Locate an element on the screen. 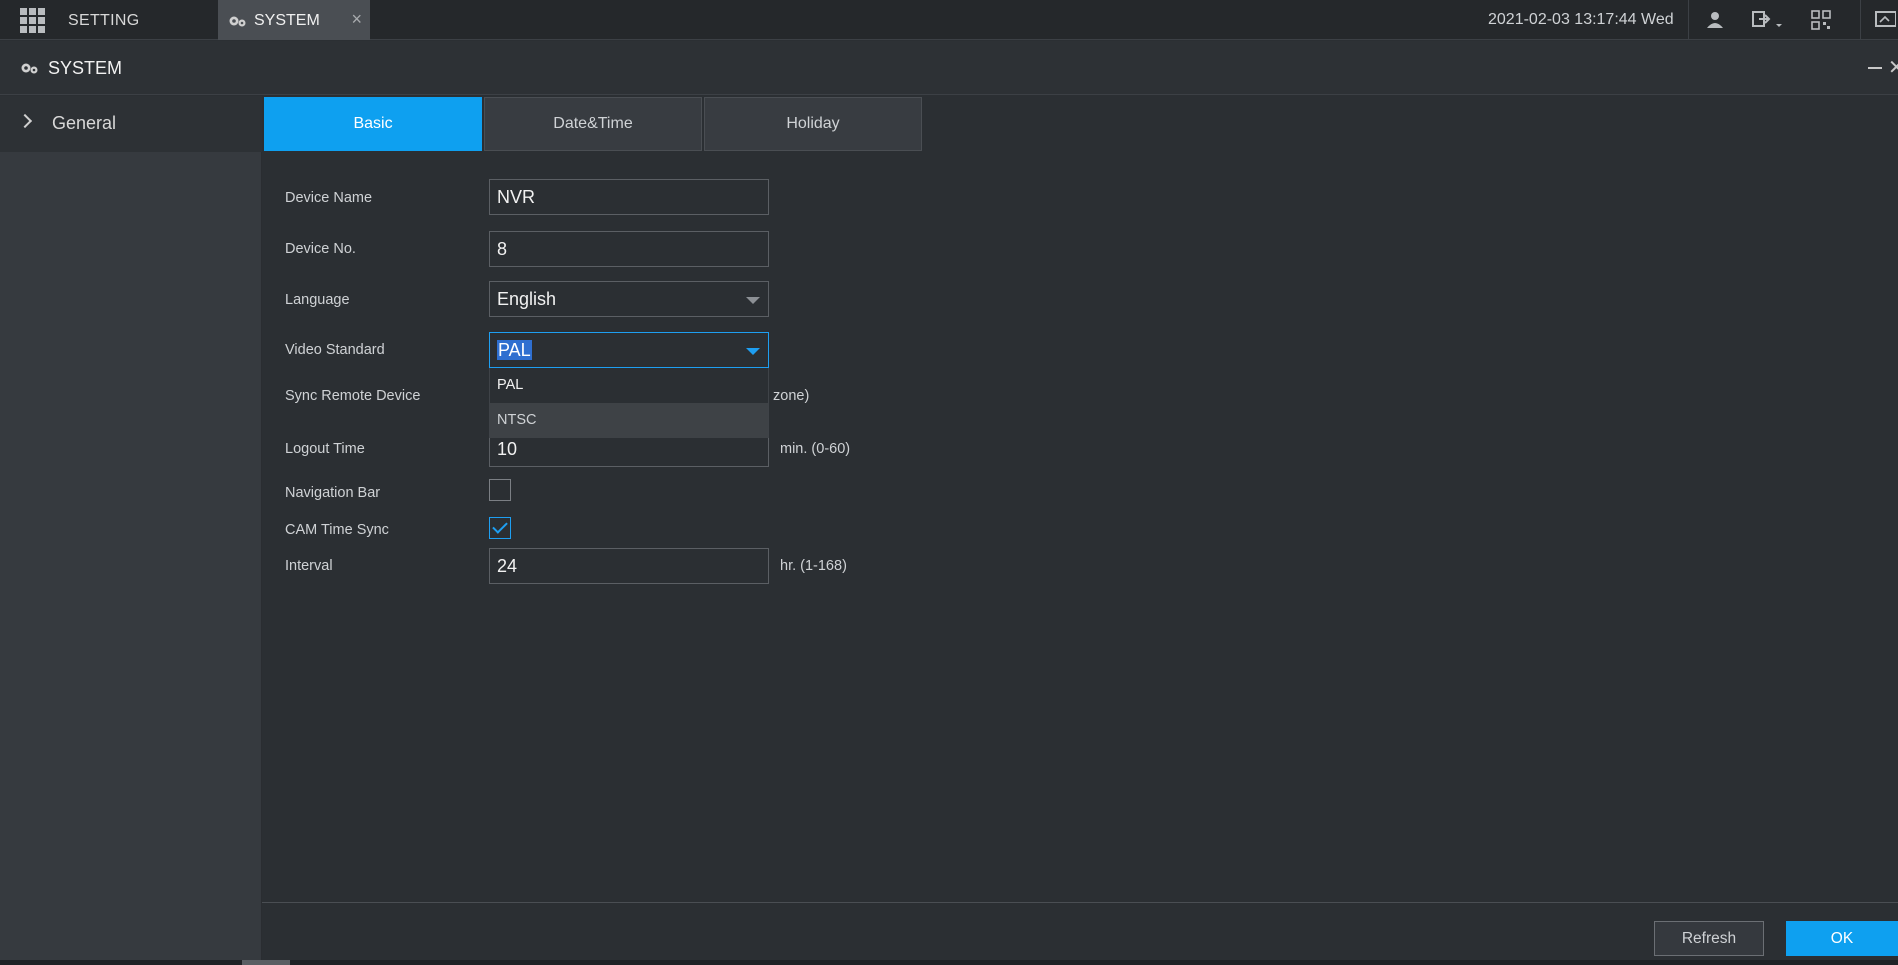  navigation-bar-checkbox is located at coordinates (500, 490).